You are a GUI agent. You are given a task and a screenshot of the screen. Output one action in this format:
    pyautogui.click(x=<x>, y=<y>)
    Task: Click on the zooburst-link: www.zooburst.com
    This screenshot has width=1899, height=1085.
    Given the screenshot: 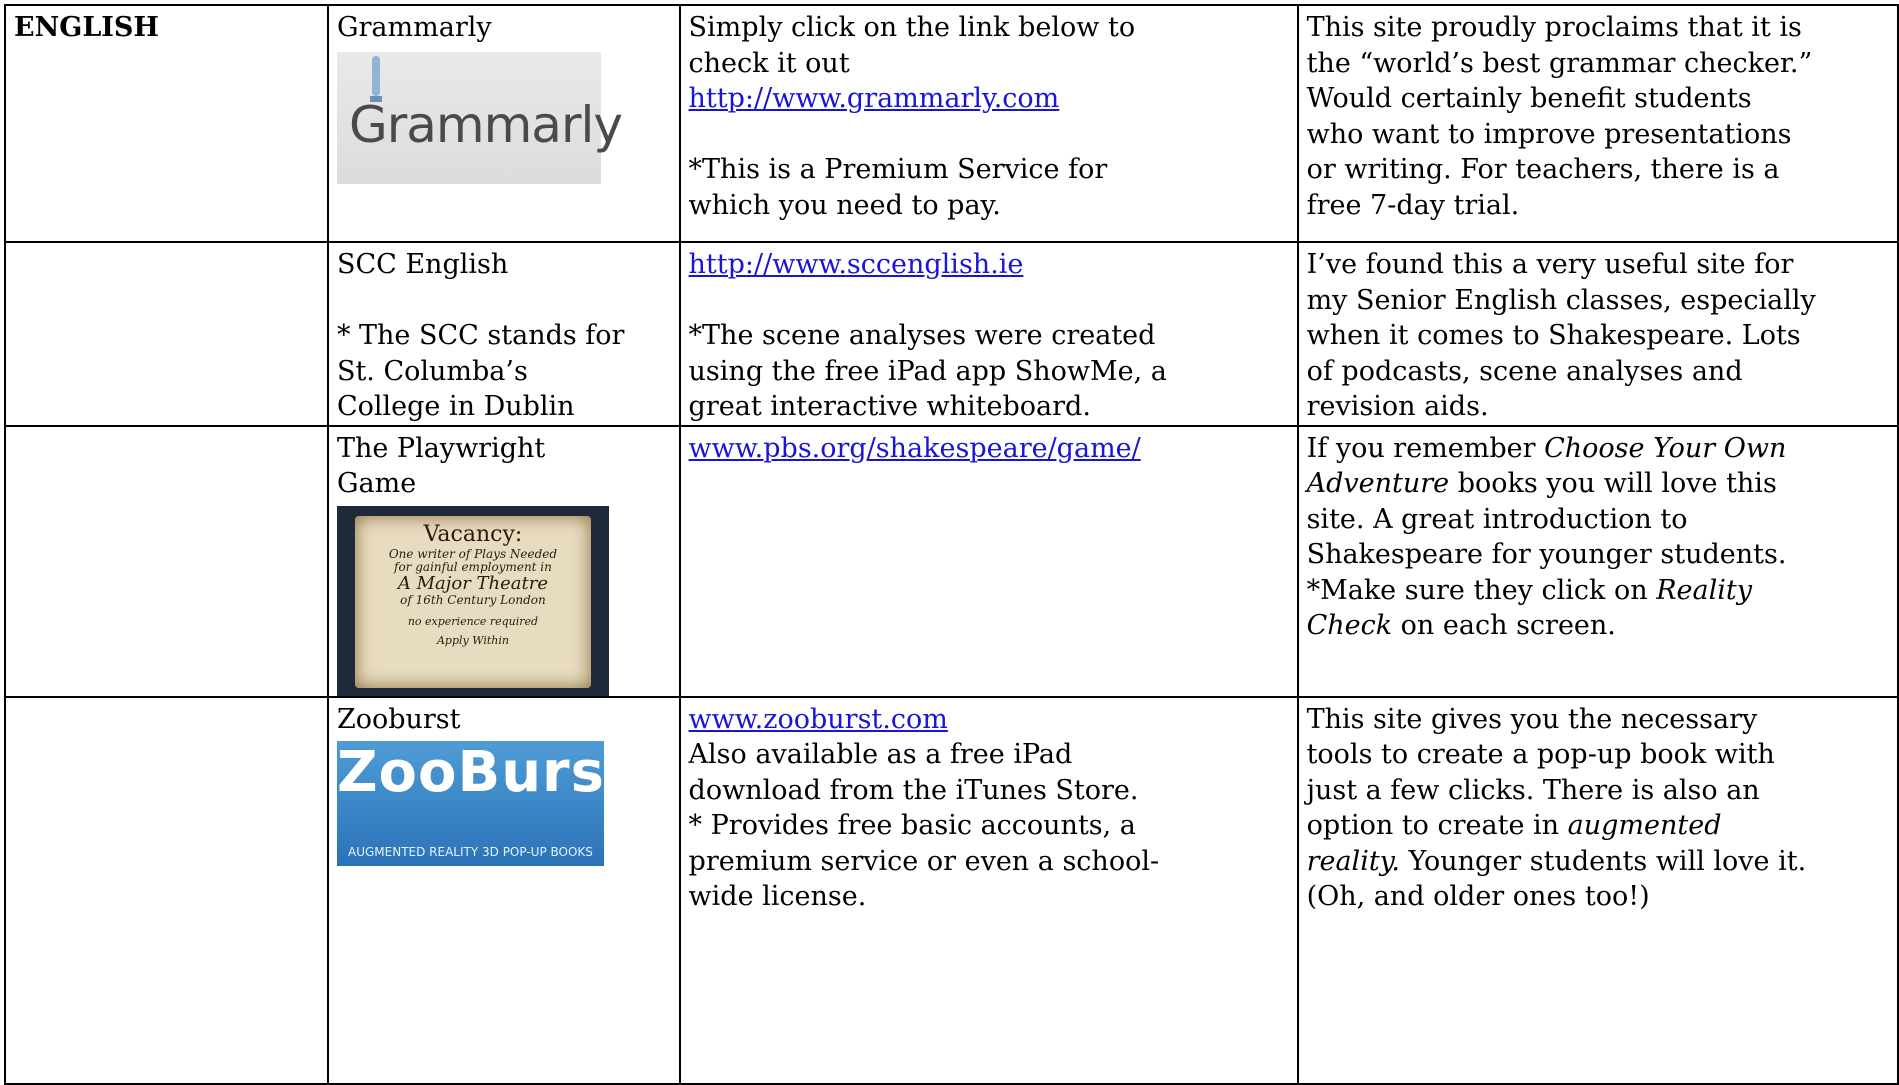 What is the action you would take?
    pyautogui.click(x=818, y=719)
    